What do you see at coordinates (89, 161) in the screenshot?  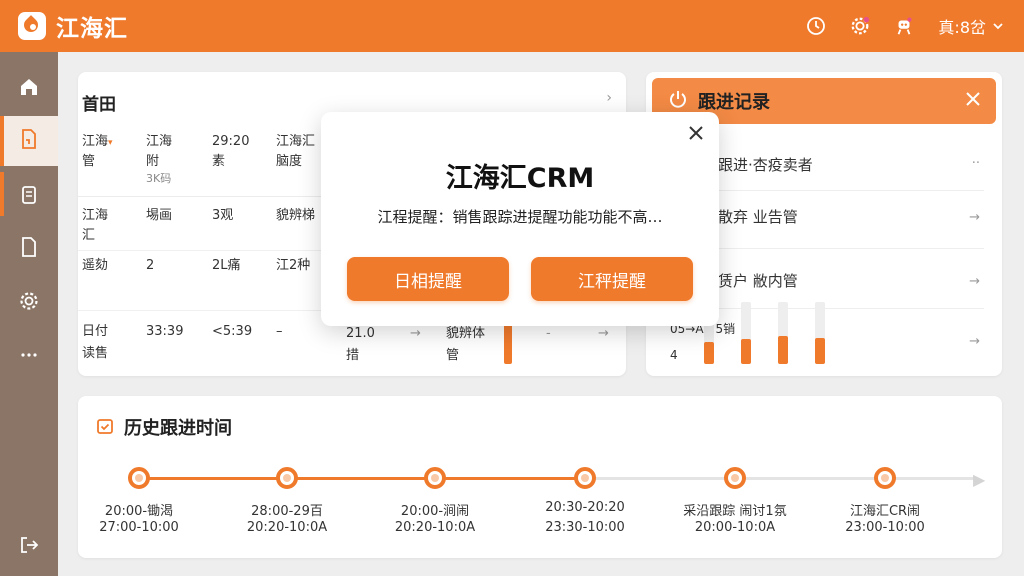 I see `table-header-cell: 管` at bounding box center [89, 161].